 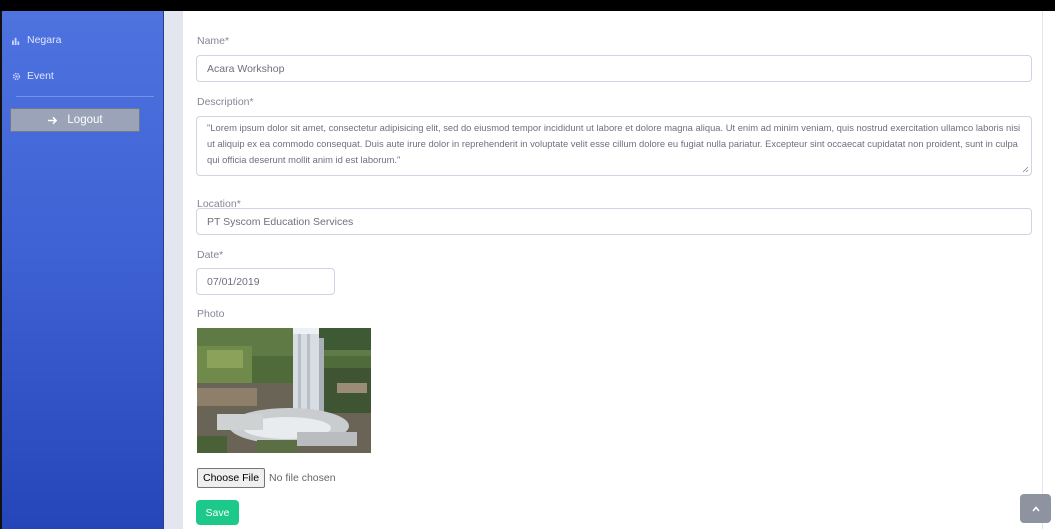 I want to click on sidebar-item-label: Negara, so click(x=44, y=40).